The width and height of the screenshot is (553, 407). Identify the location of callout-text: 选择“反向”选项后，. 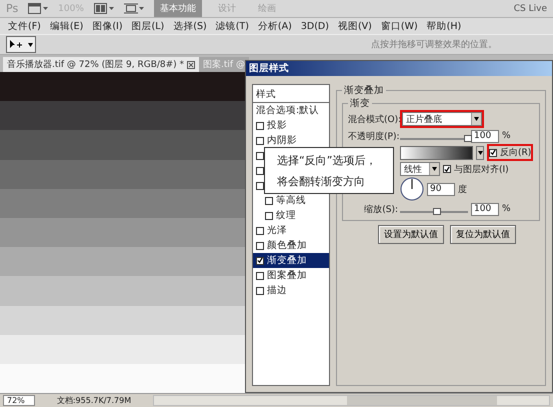
(327, 160).